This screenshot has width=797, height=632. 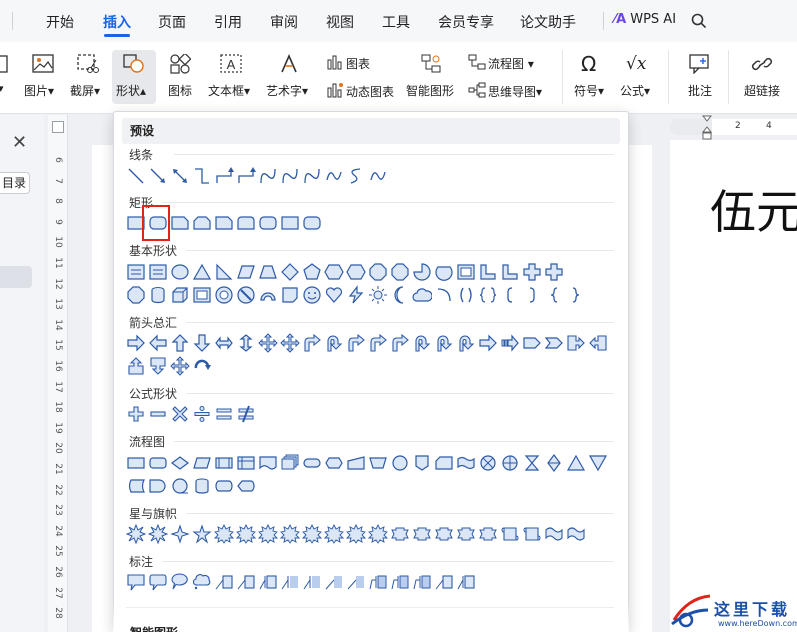 I want to click on shape-basic-paren, so click(x=466, y=295).